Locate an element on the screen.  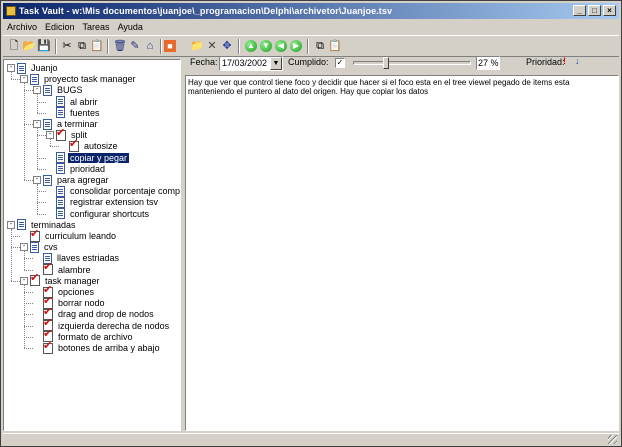
tree-node: ✔ alambre is located at coordinates (63, 269).